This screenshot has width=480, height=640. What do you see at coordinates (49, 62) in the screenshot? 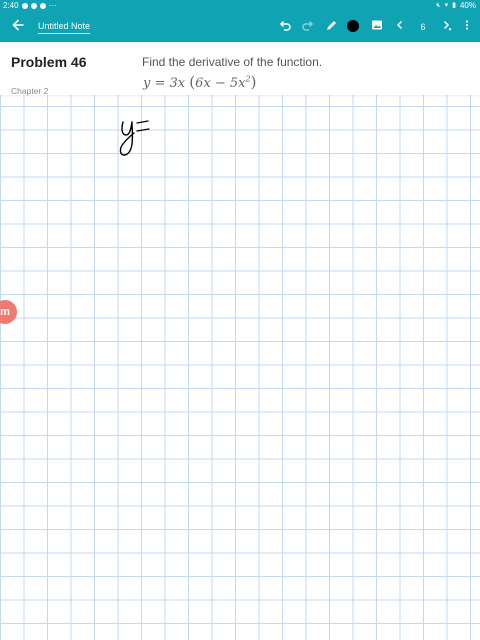
I see `problem-title: Problem 46` at bounding box center [49, 62].